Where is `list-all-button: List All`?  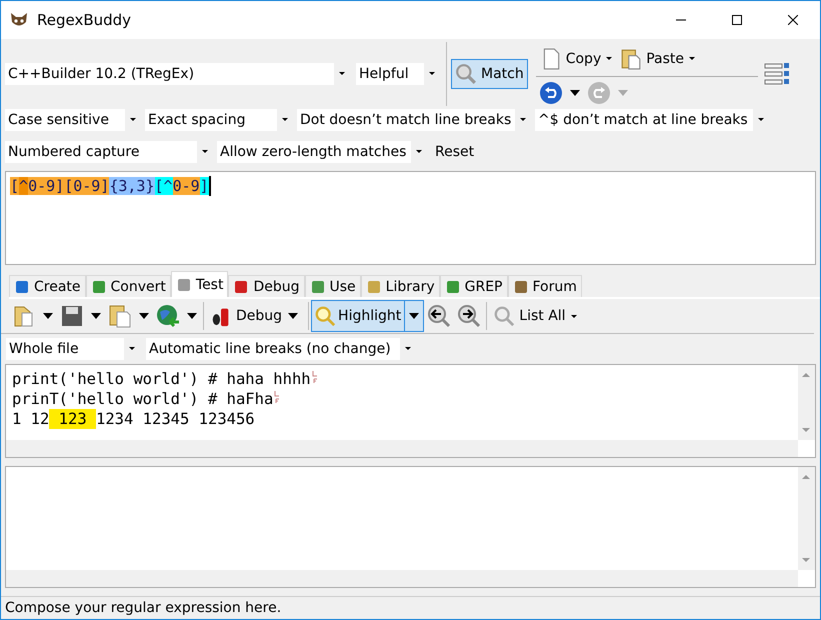
list-all-button: List All is located at coordinates (535, 316).